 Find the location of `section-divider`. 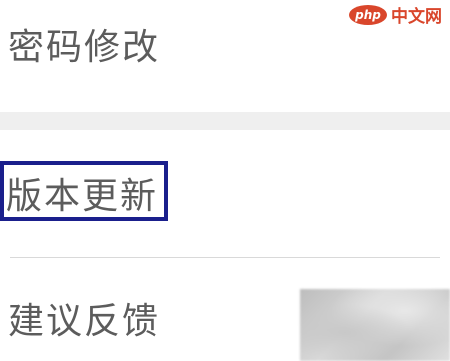

section-divider is located at coordinates (225, 121).